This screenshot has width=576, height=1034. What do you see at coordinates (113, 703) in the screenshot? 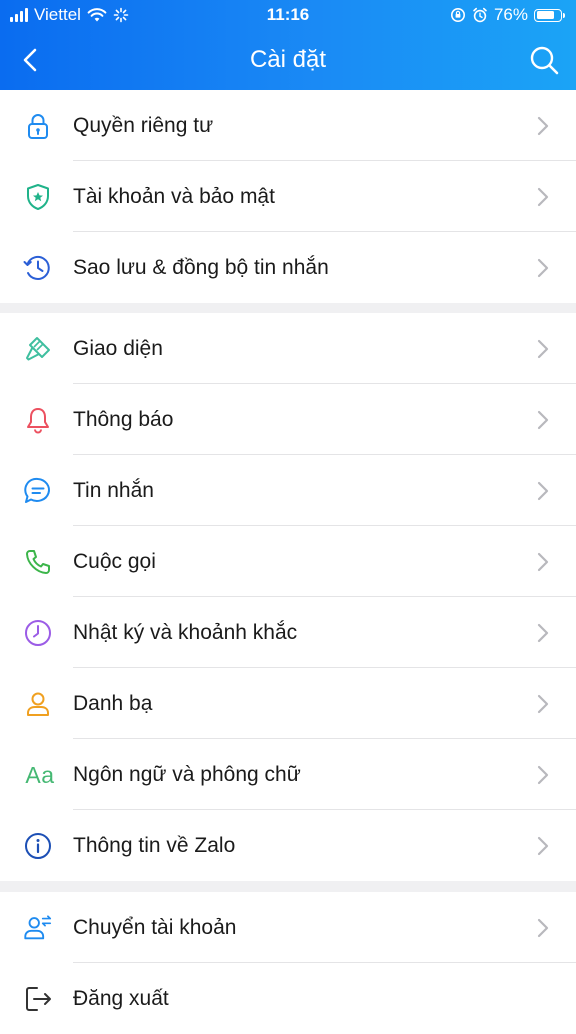
I see `settings-item-label: Danh bạ` at bounding box center [113, 703].